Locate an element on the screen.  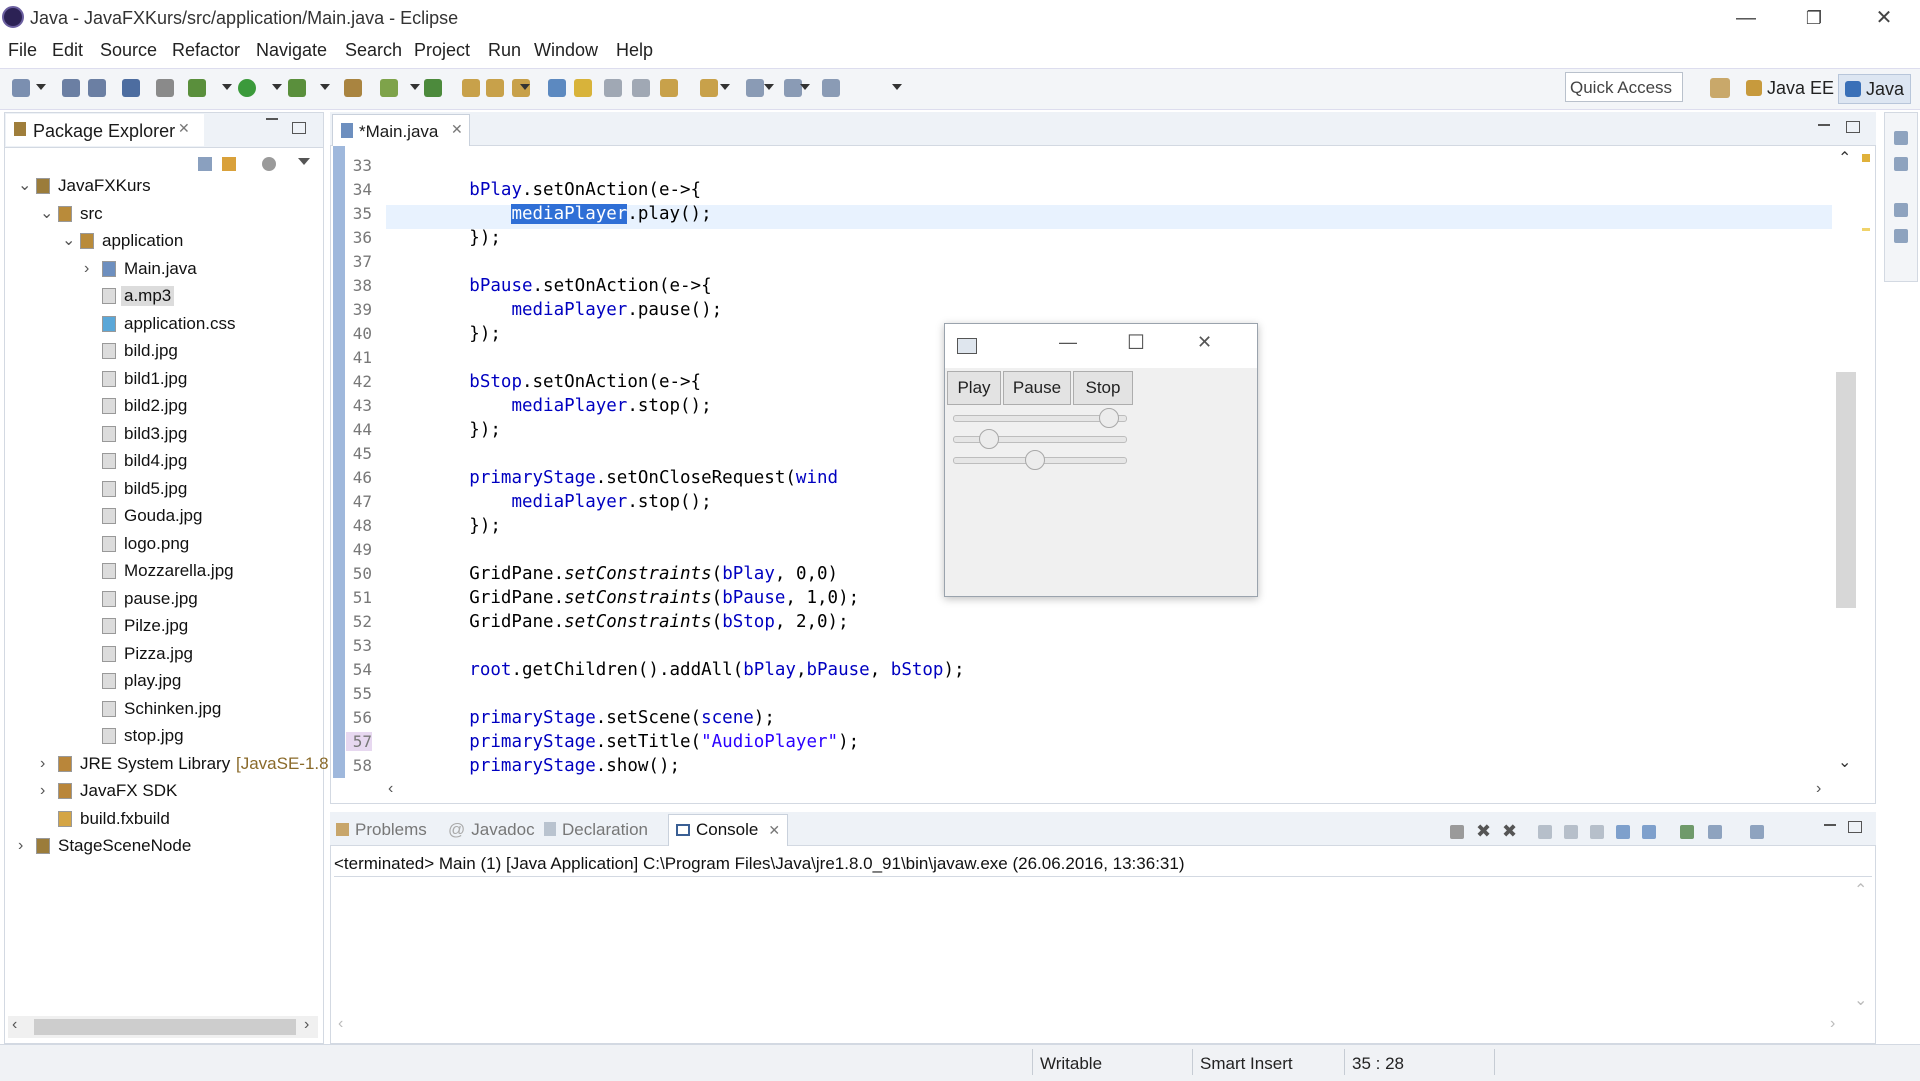
menu-project: Project is located at coordinates (442, 50).